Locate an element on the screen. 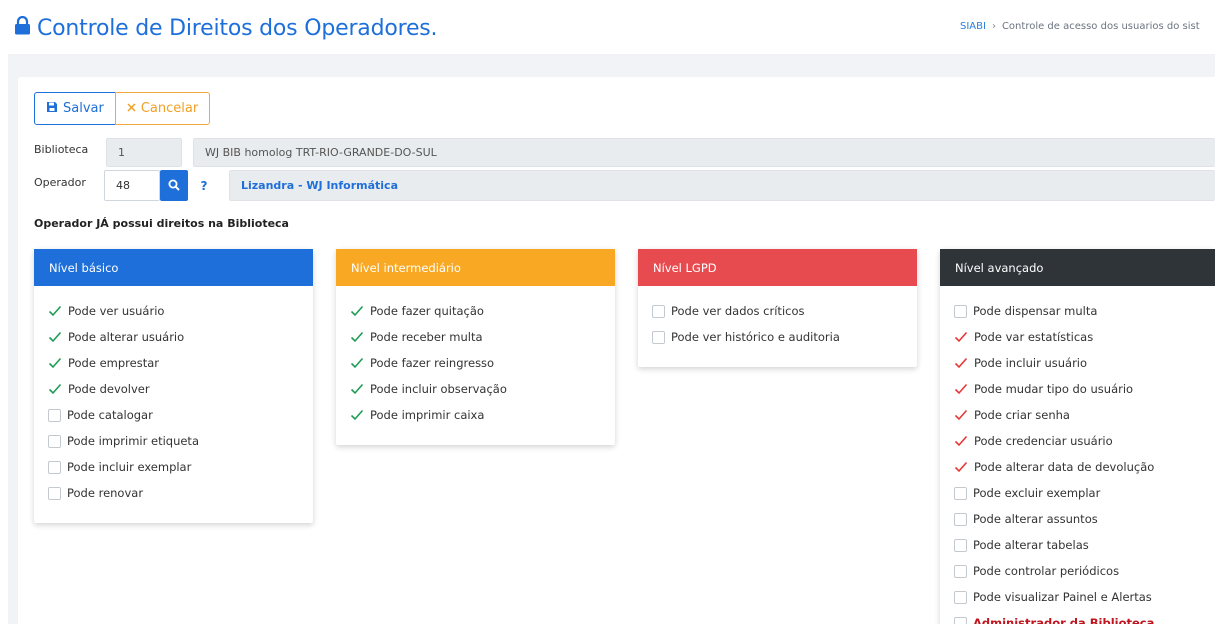  permission-item: Pode ver histórico e auditoria is located at coordinates (777, 337).